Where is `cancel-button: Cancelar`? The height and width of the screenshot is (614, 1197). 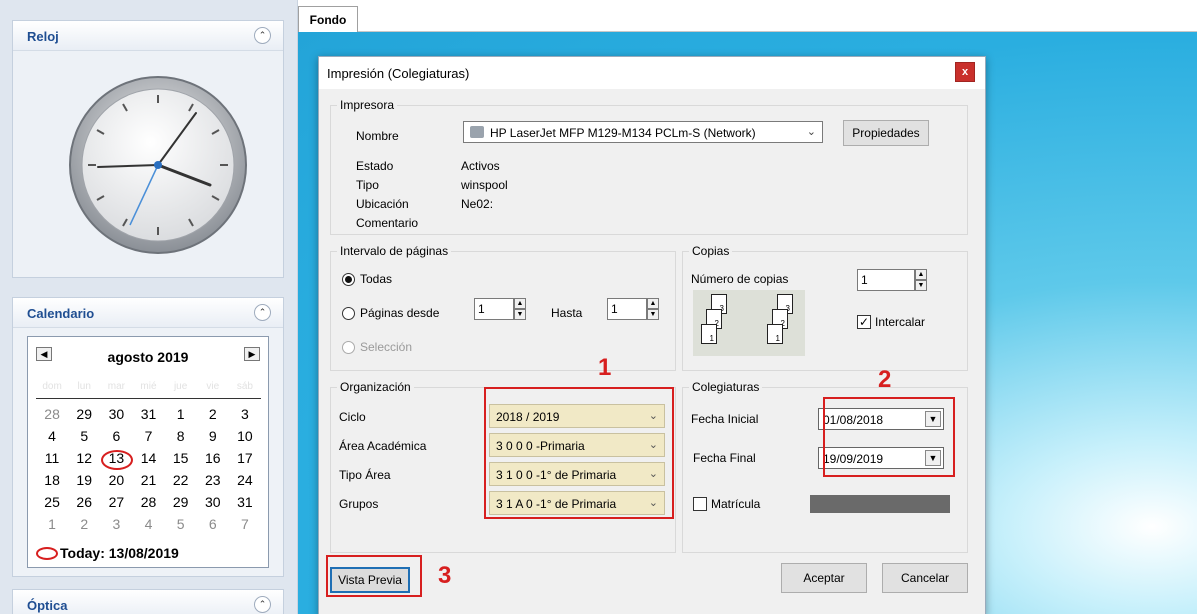 cancel-button: Cancelar is located at coordinates (925, 578).